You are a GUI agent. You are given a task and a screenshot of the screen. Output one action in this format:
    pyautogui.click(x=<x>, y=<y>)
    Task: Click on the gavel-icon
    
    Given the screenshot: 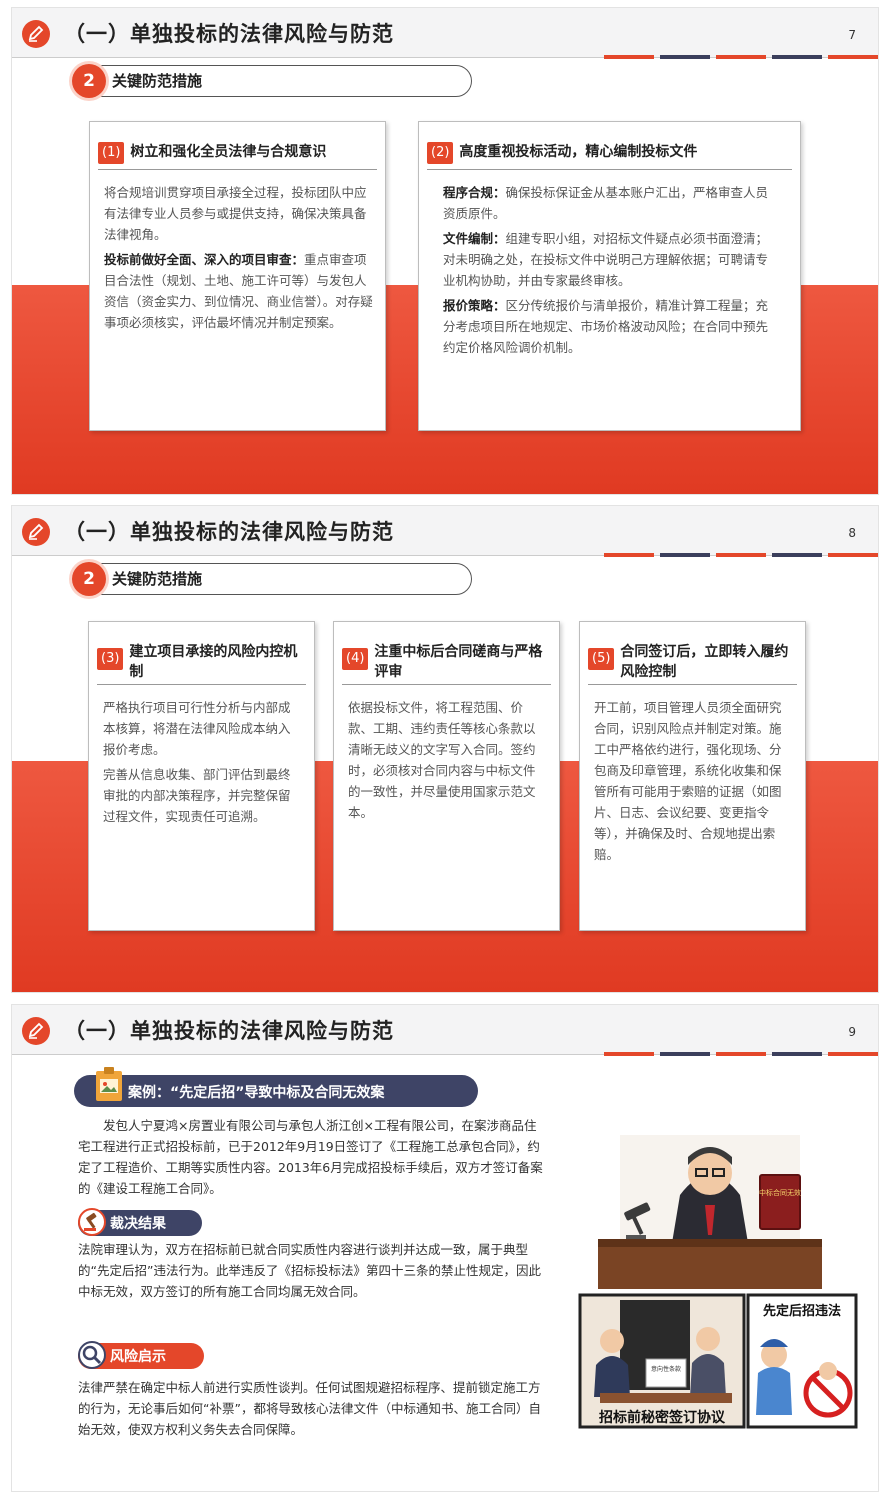 What is the action you would take?
    pyautogui.click(x=92, y=1222)
    